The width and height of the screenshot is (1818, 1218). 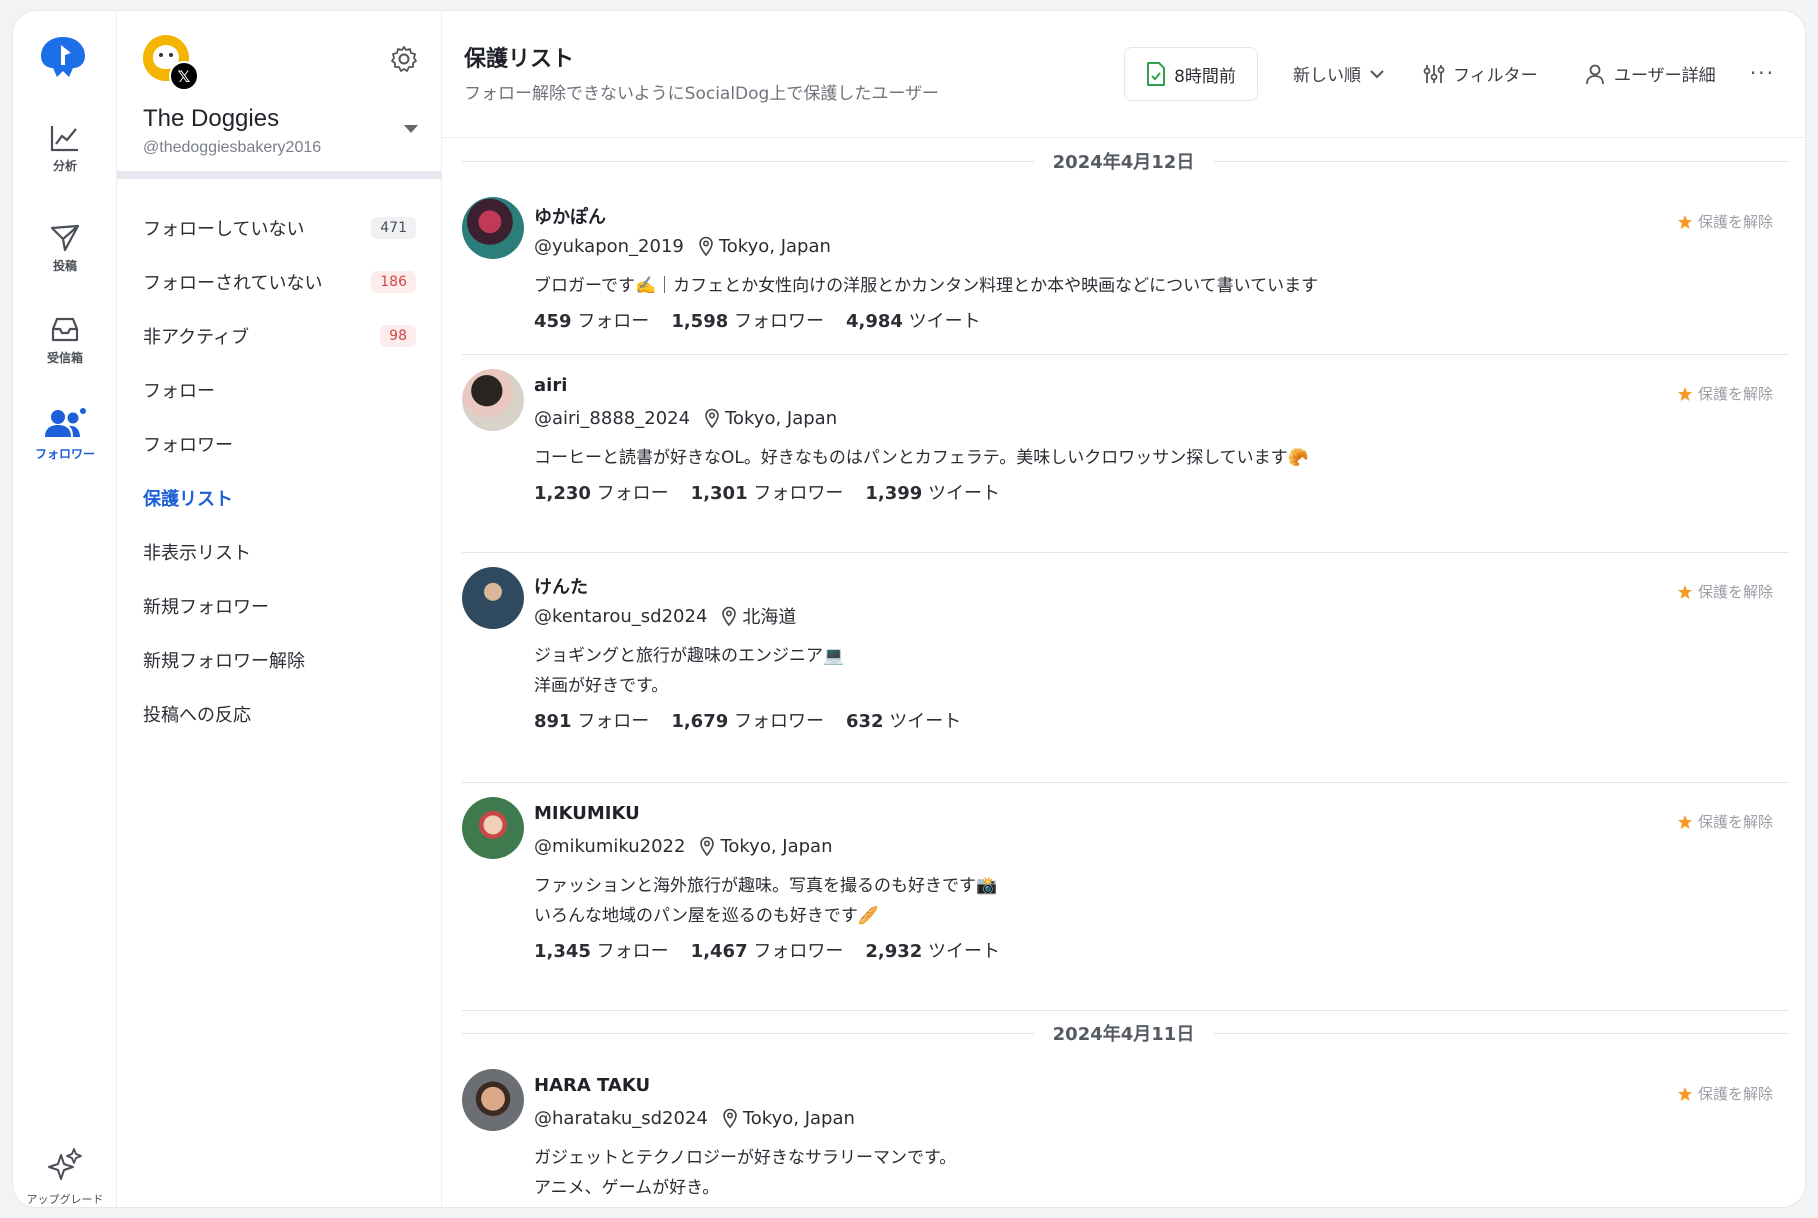 What do you see at coordinates (398, 336) in the screenshot?
I see `count-badge: 98` at bounding box center [398, 336].